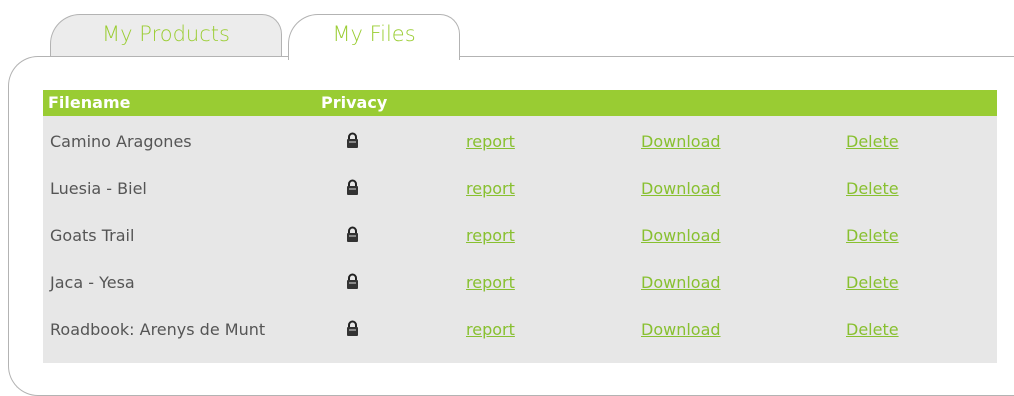  Describe the element at coordinates (92, 235) in the screenshot. I see `filename-cell: Goats Trail` at that location.